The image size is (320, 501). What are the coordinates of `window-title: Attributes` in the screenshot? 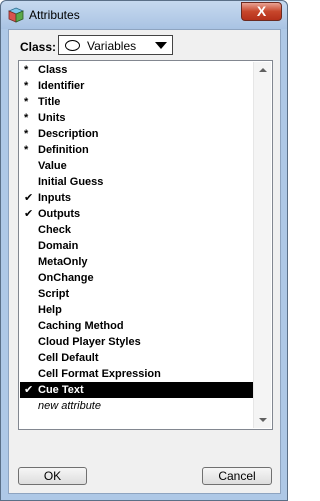 It's located at (54, 15).